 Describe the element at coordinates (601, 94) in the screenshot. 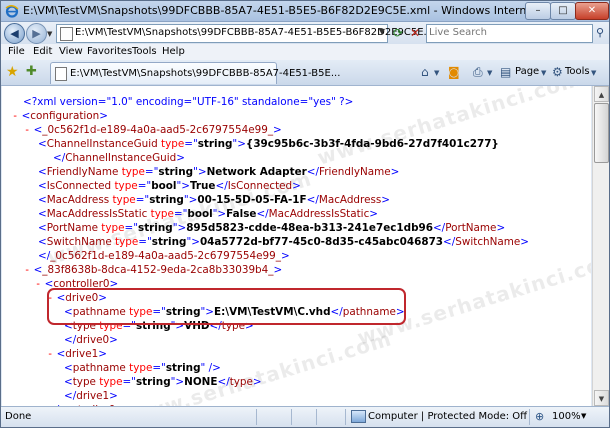

I see `scroll-up-icon: ▲` at that location.